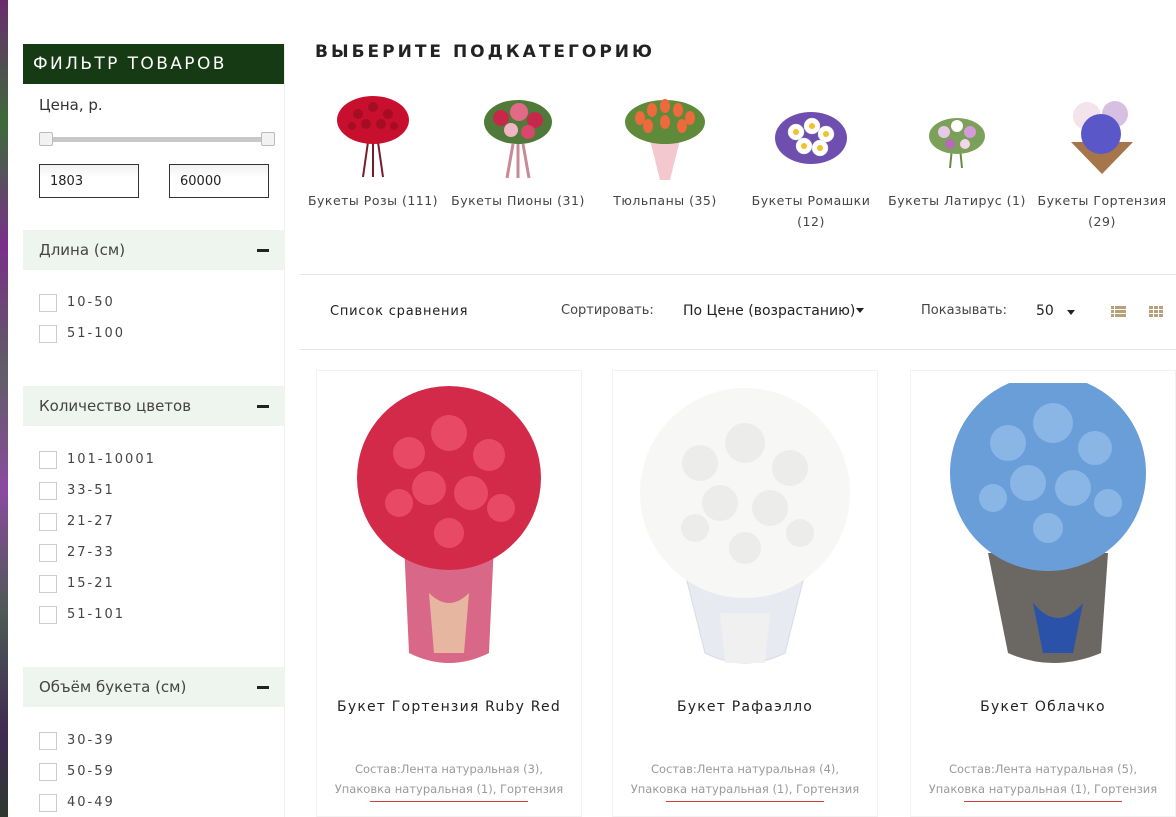 This screenshot has height=817, width=1176. I want to click on filter-option: 33-51, so click(97, 490).